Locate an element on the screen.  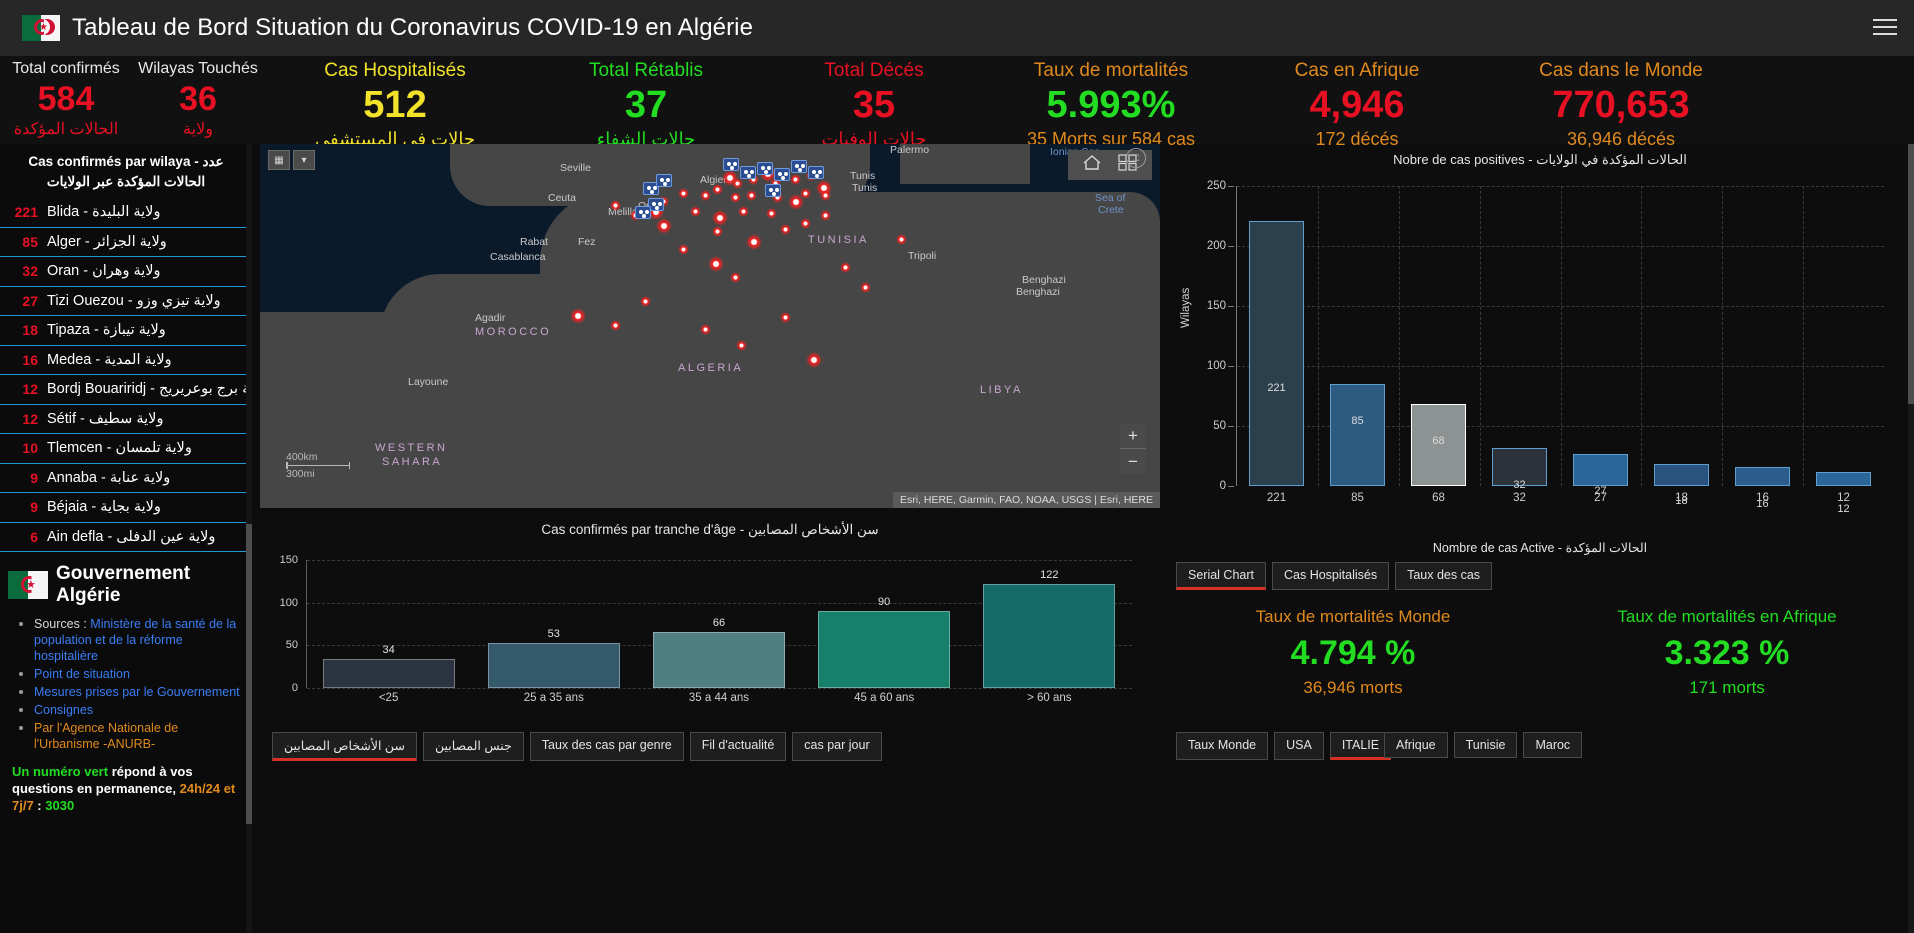
wilaya-list-item: 12 Sétif - ولاية سطيف is located at coordinates (126, 419).